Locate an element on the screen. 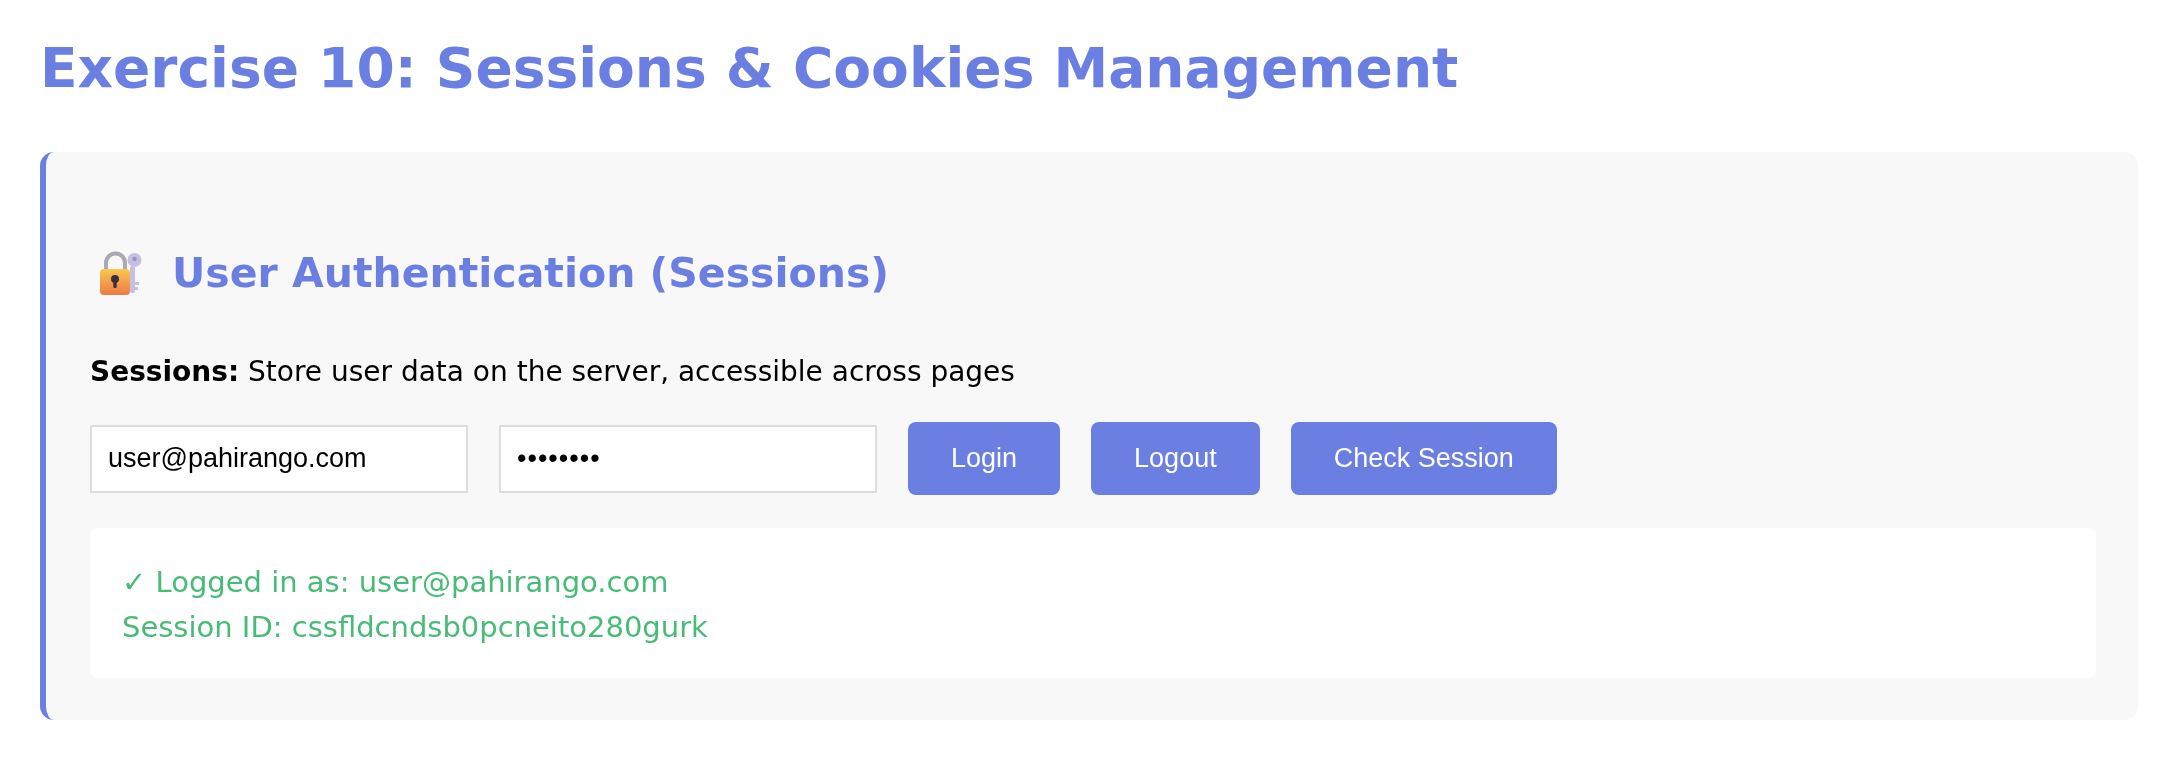 The height and width of the screenshot is (783, 2163). description-text: Sessions: Store user data on the server, accessible across pages is located at coordinates (552, 372).